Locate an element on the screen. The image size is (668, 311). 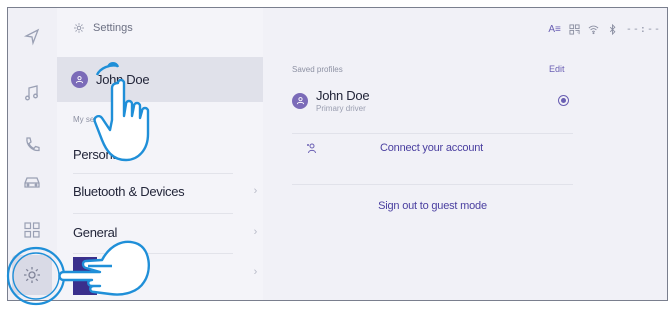
menu-item-general: General › is located at coordinates (165, 232).